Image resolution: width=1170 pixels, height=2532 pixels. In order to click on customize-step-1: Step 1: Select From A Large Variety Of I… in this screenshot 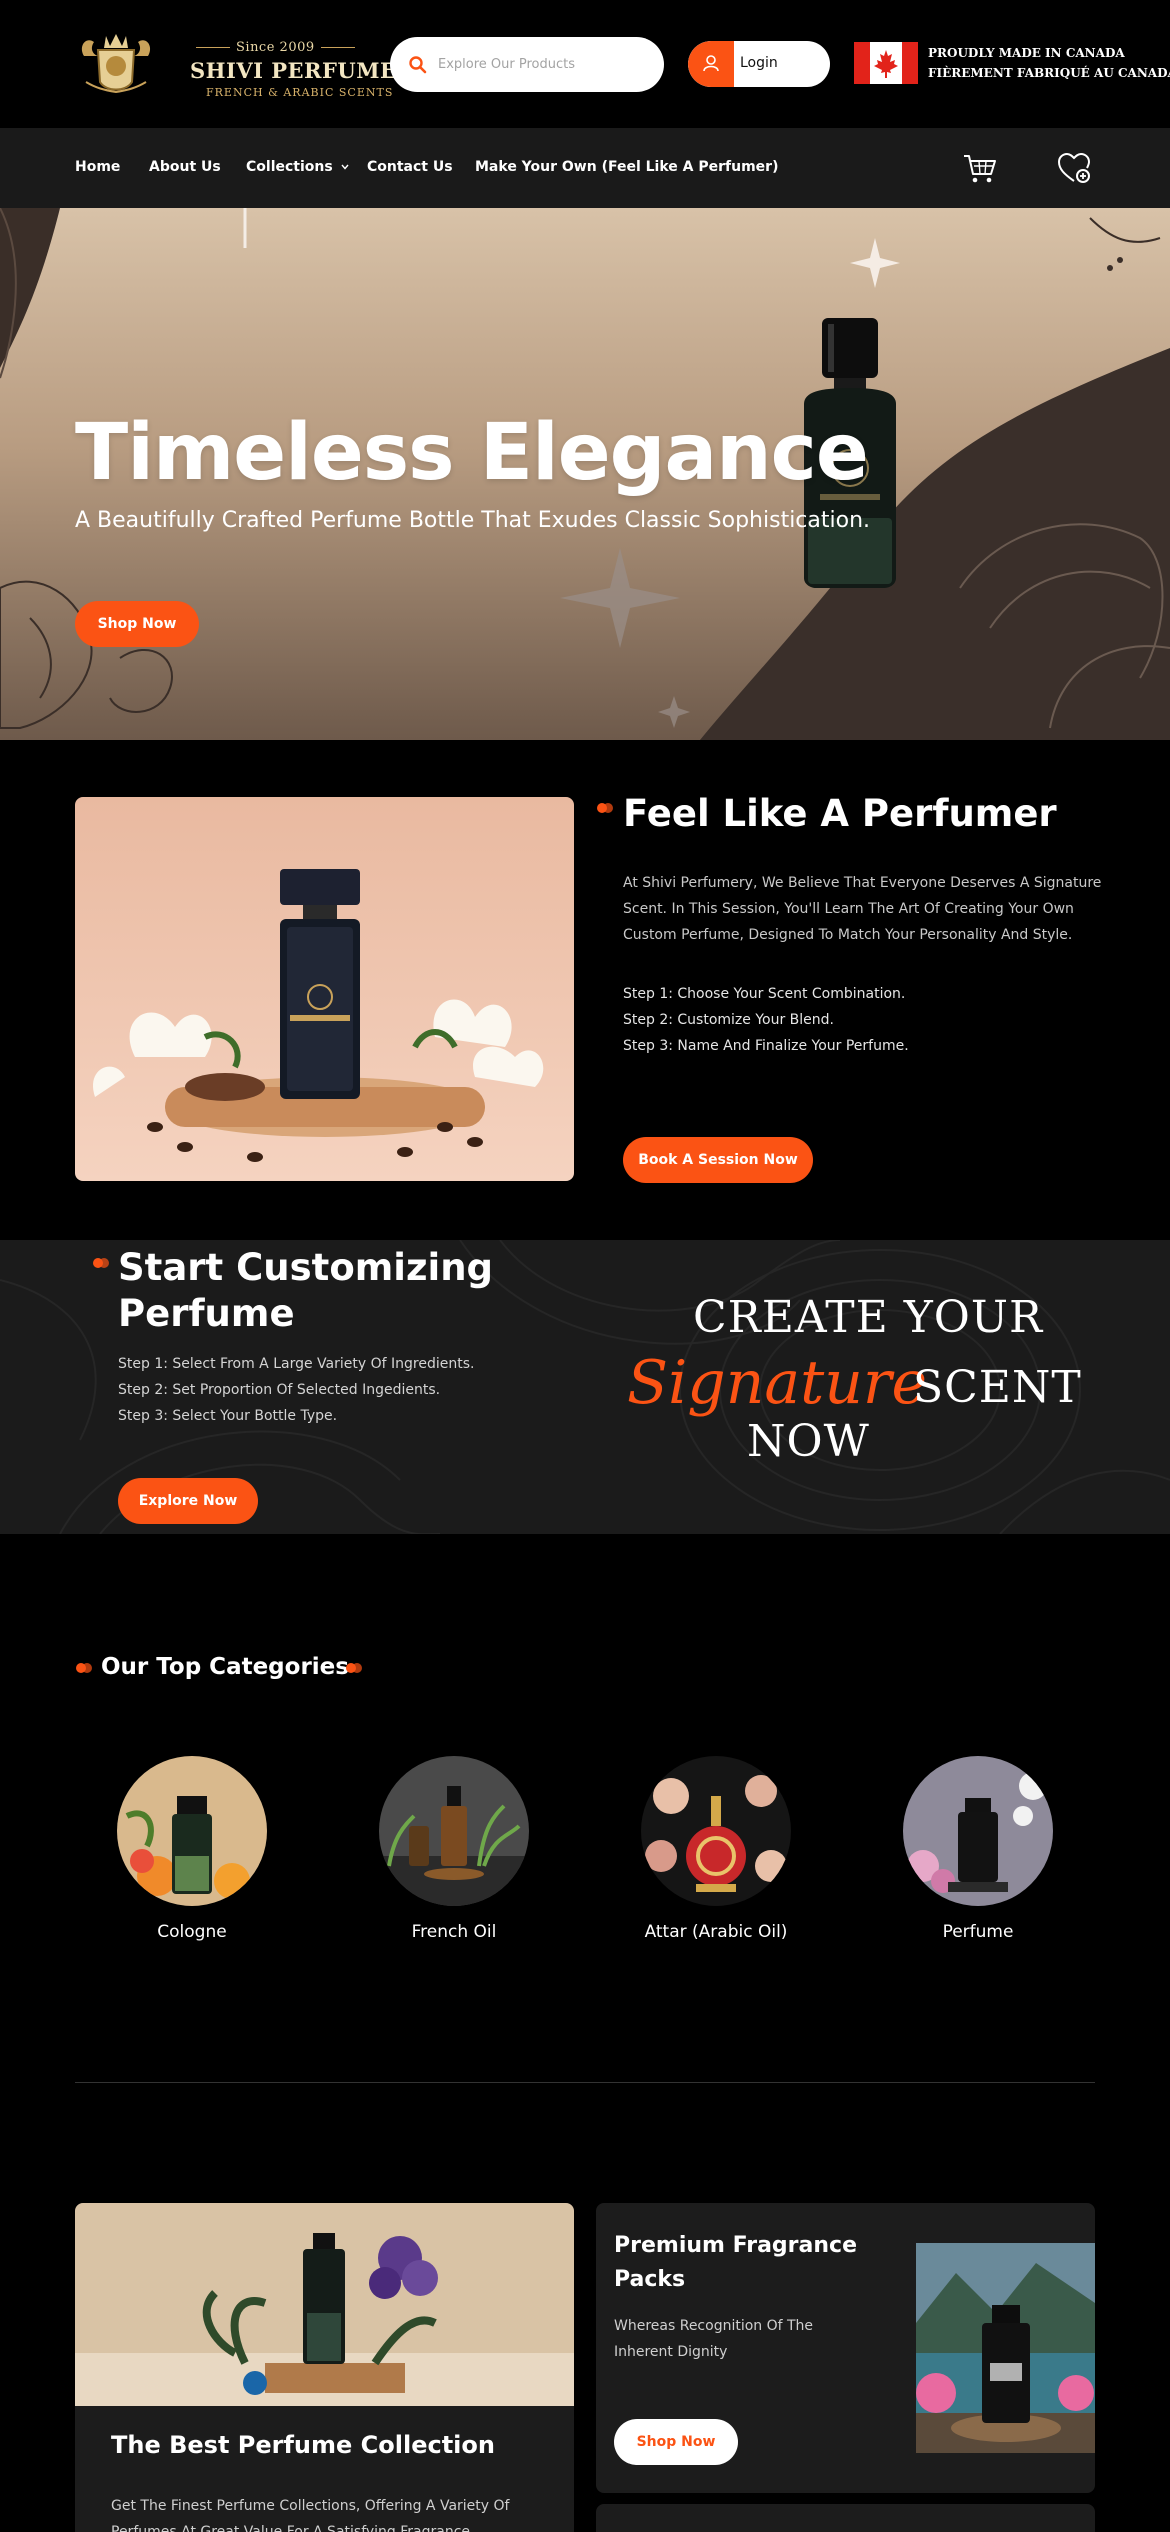, I will do `click(296, 1364)`.